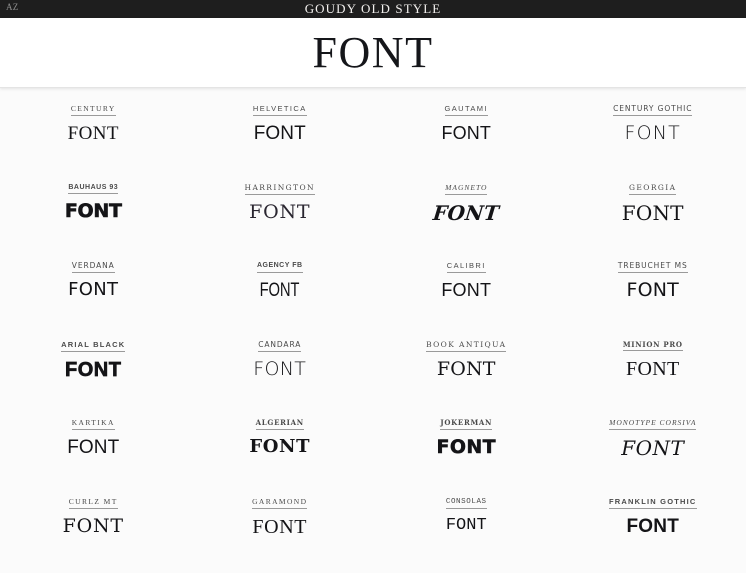  Describe the element at coordinates (279, 503) in the screenshot. I see `font-name-label: GARAMOND` at that location.